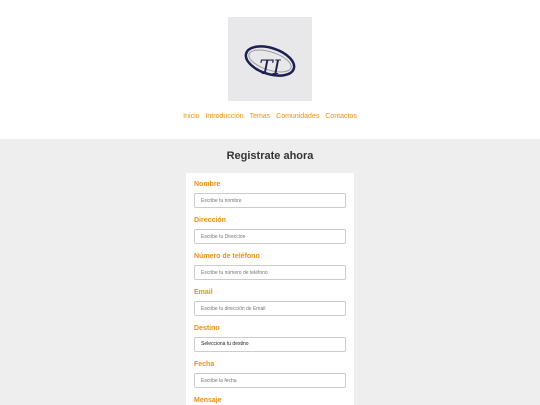 The height and width of the screenshot is (405, 540). I want to click on nav-link-temas: Temas, so click(260, 116).